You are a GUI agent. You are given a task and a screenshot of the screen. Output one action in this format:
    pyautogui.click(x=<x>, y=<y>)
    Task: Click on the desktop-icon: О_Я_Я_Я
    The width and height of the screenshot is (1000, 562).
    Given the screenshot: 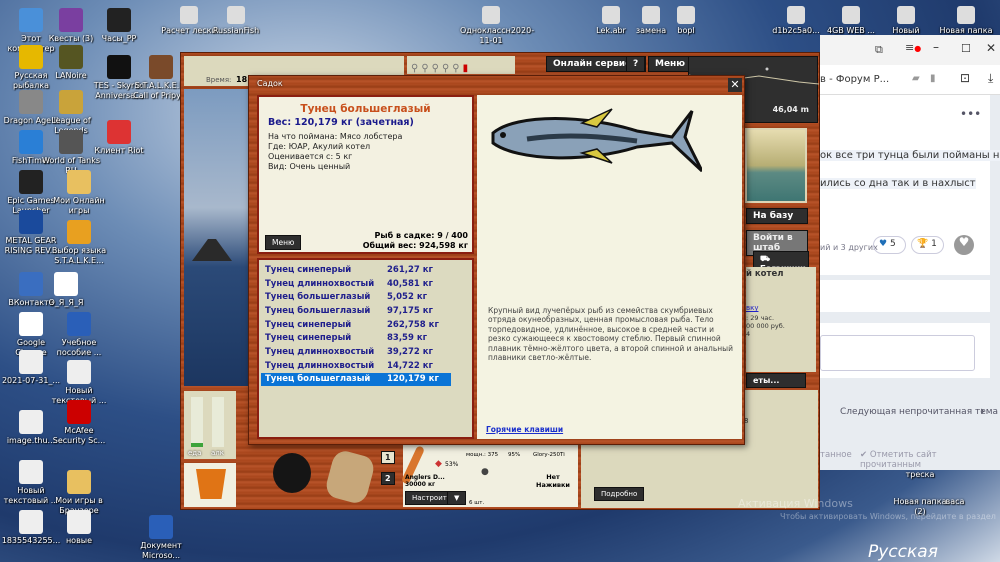 What is the action you would take?
    pyautogui.click(x=66, y=290)
    